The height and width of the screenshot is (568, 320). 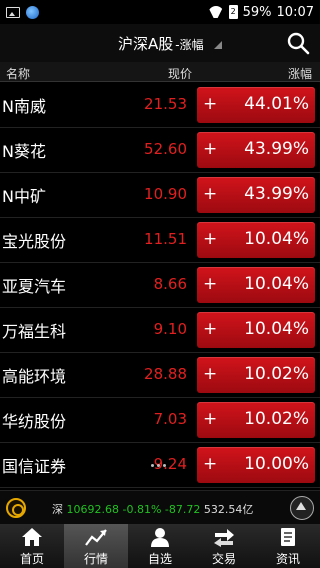 I want to click on wifi-icon, so click(x=216, y=12).